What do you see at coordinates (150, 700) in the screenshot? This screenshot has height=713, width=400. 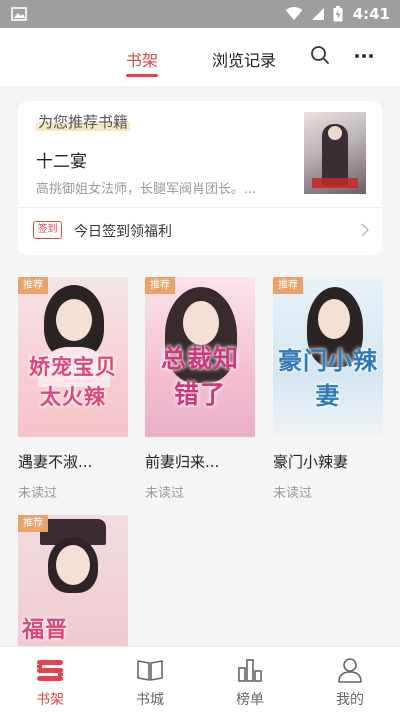 I see `bottom-nav-label: 书城` at bounding box center [150, 700].